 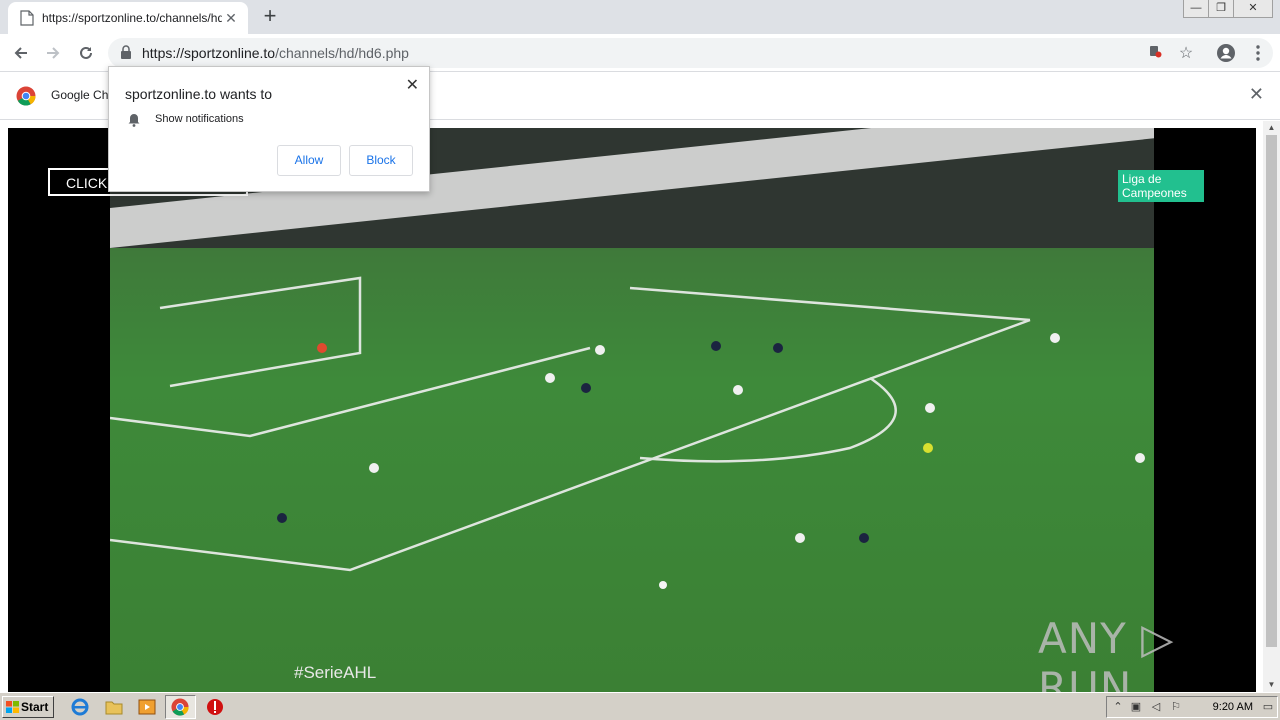 What do you see at coordinates (1271, 128) in the screenshot?
I see `scroll-up-arrow-icon: ▲` at bounding box center [1271, 128].